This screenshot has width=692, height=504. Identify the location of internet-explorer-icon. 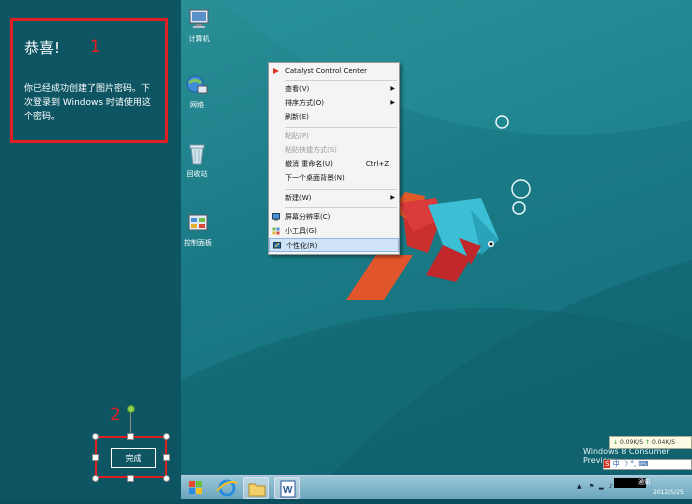
(227, 488).